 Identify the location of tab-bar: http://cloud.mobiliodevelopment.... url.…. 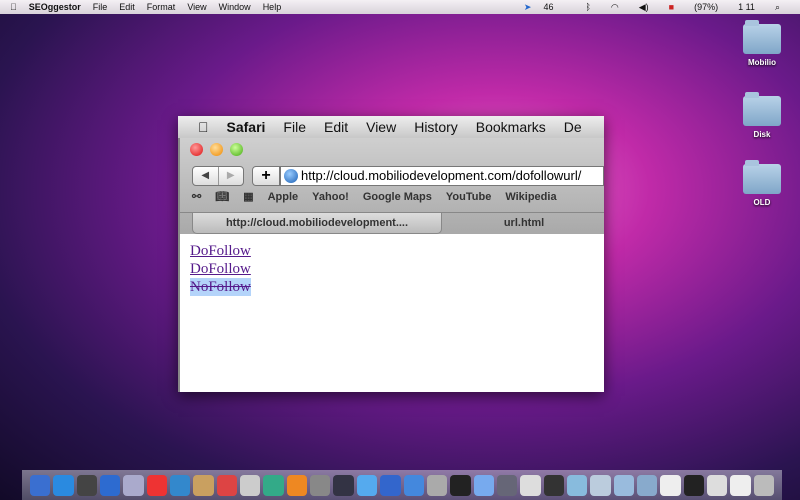
(392, 223).